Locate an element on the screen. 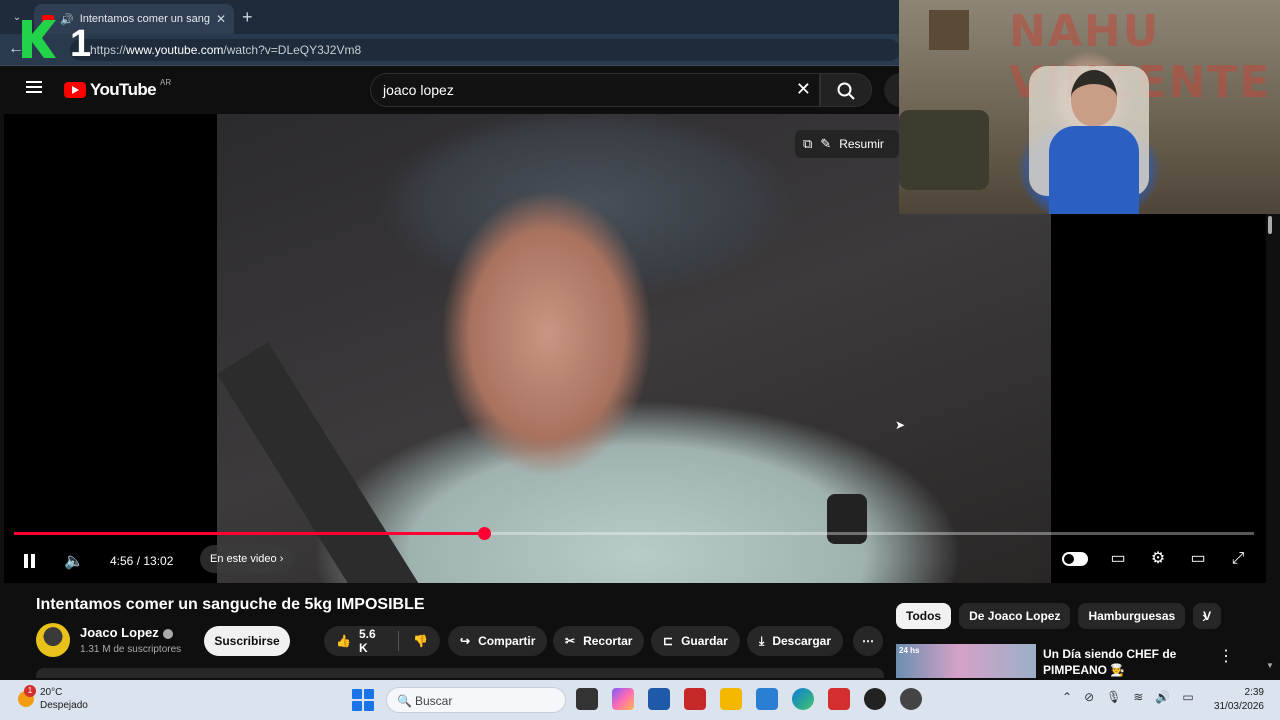  clear-search-icon: ✕ is located at coordinates (803, 89).